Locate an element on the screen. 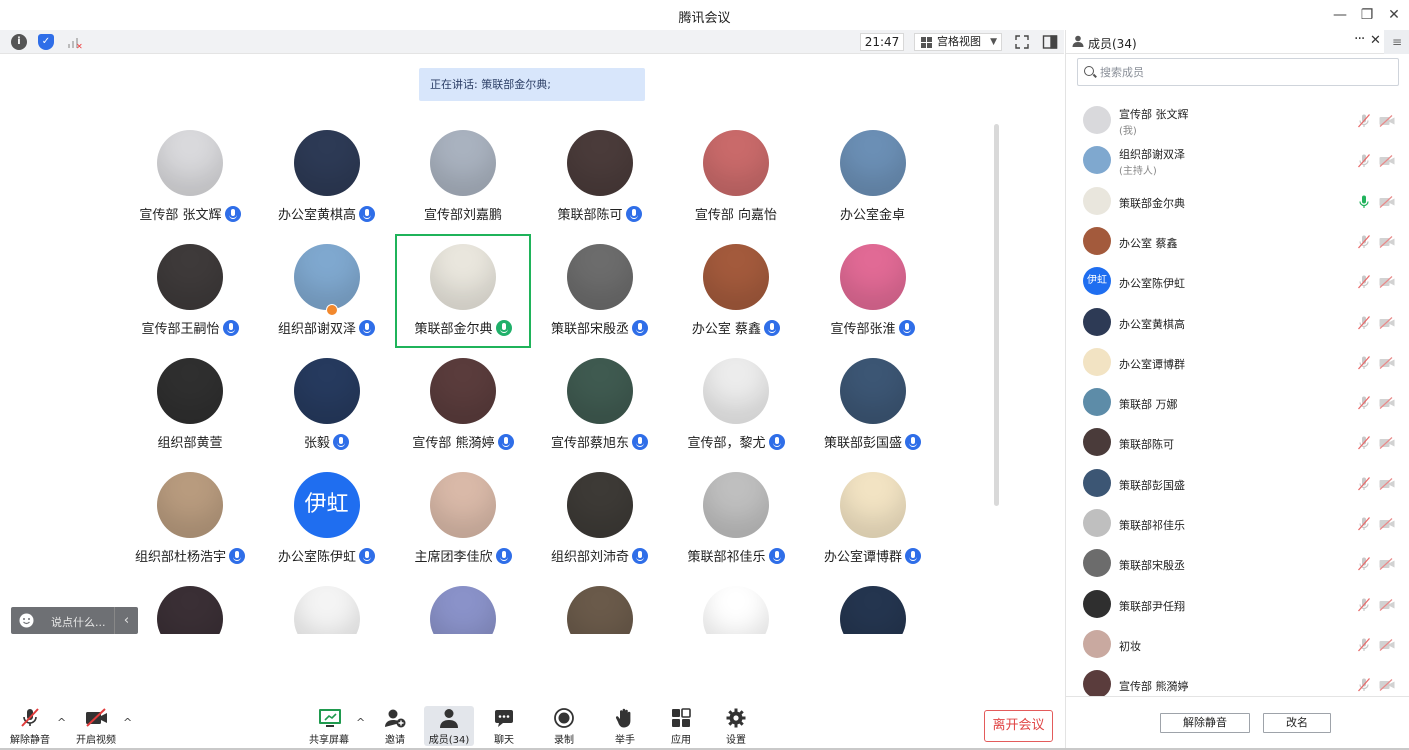  member-row: 策联部陈可 is located at coordinates (1237, 442).